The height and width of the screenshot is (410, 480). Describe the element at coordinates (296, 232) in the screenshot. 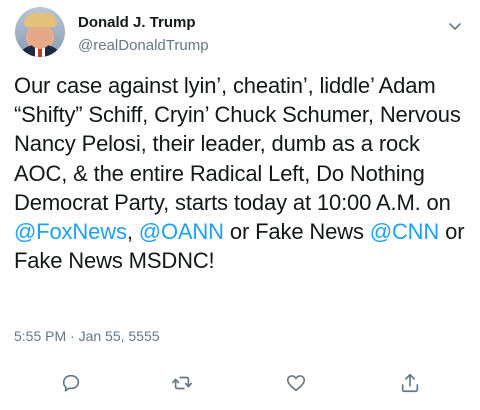

I see `tweet-text-segment: or Fake News` at that location.